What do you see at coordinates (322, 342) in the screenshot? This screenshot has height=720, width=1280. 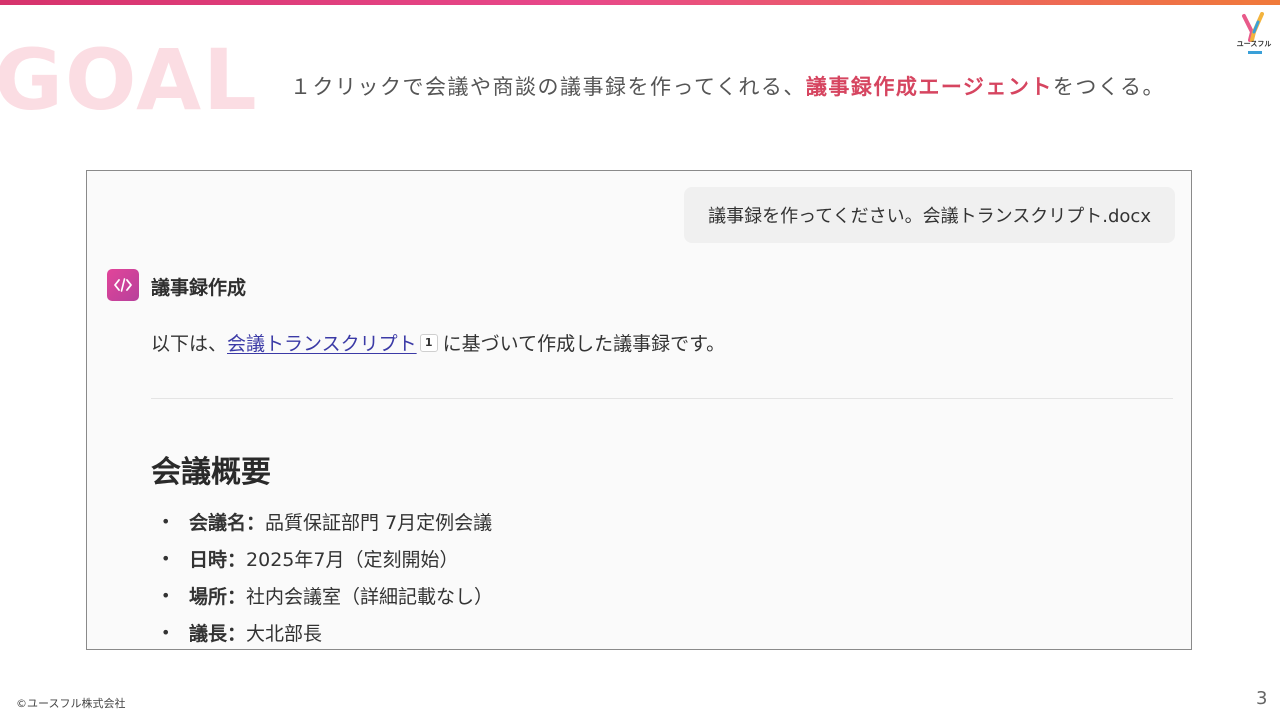 I see `transcript-link: 会議トランスクリプト` at bounding box center [322, 342].